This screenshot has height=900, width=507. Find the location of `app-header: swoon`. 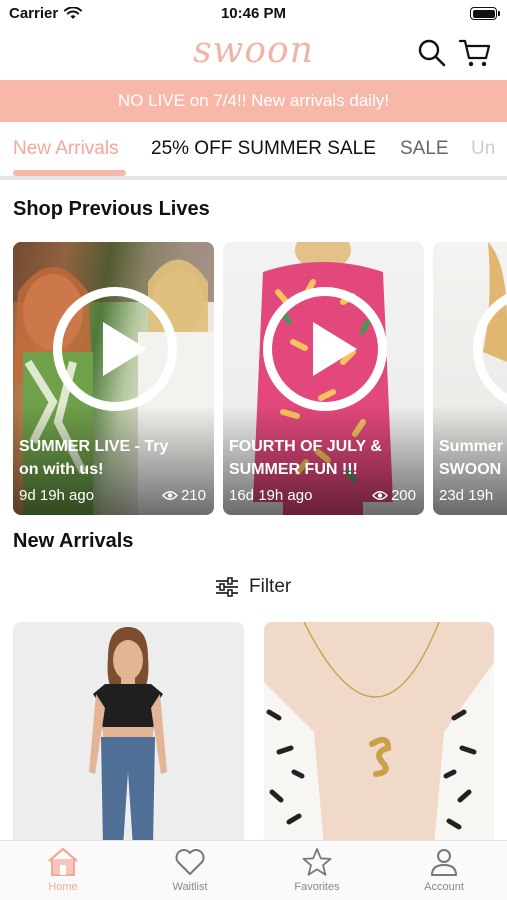

app-header: swoon is located at coordinates (253, 53).